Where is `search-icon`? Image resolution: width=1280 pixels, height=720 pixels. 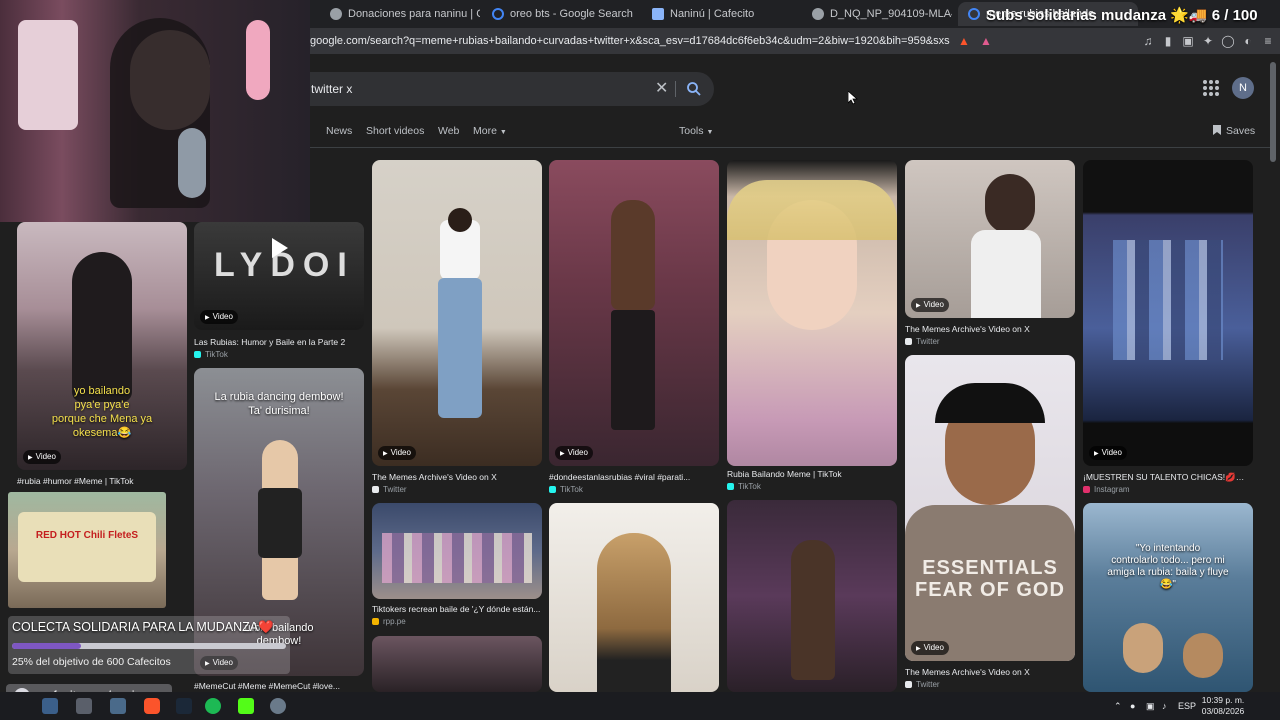
search-icon is located at coordinates (694, 89).